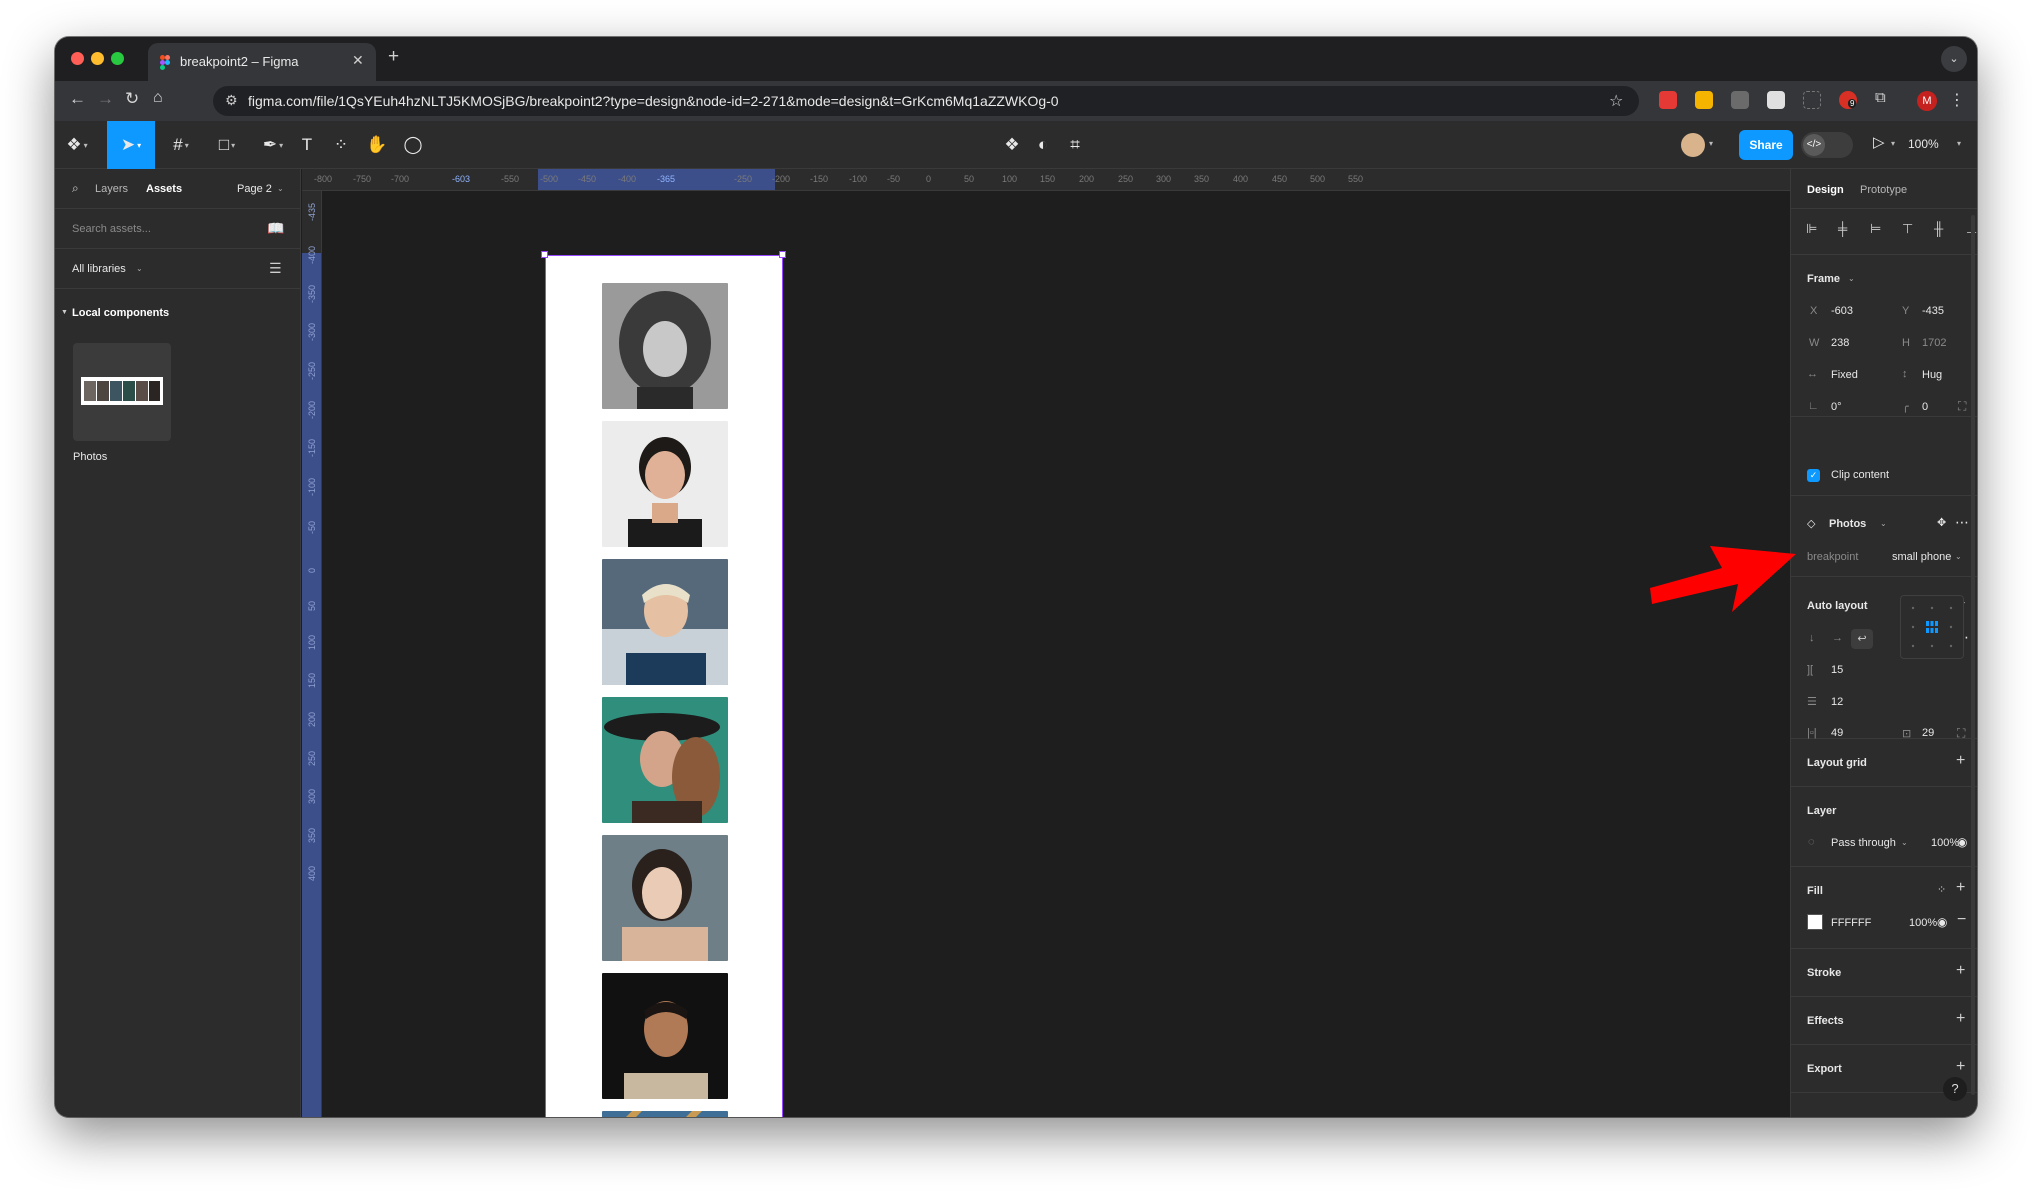 The height and width of the screenshot is (1192, 2032). I want to click on caret-down-icon: ▼, so click(64, 312).